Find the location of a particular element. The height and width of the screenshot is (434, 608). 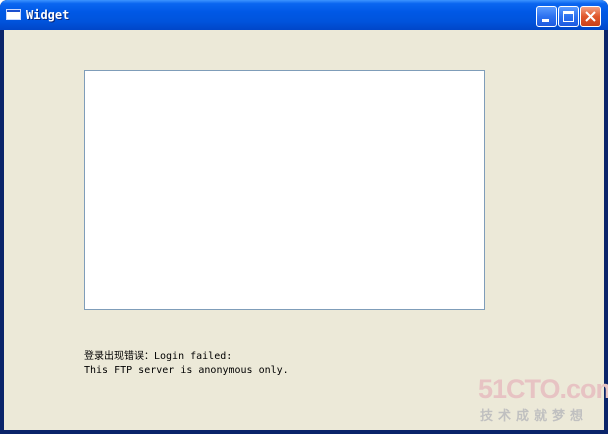

maximize-icon is located at coordinates (568, 16).